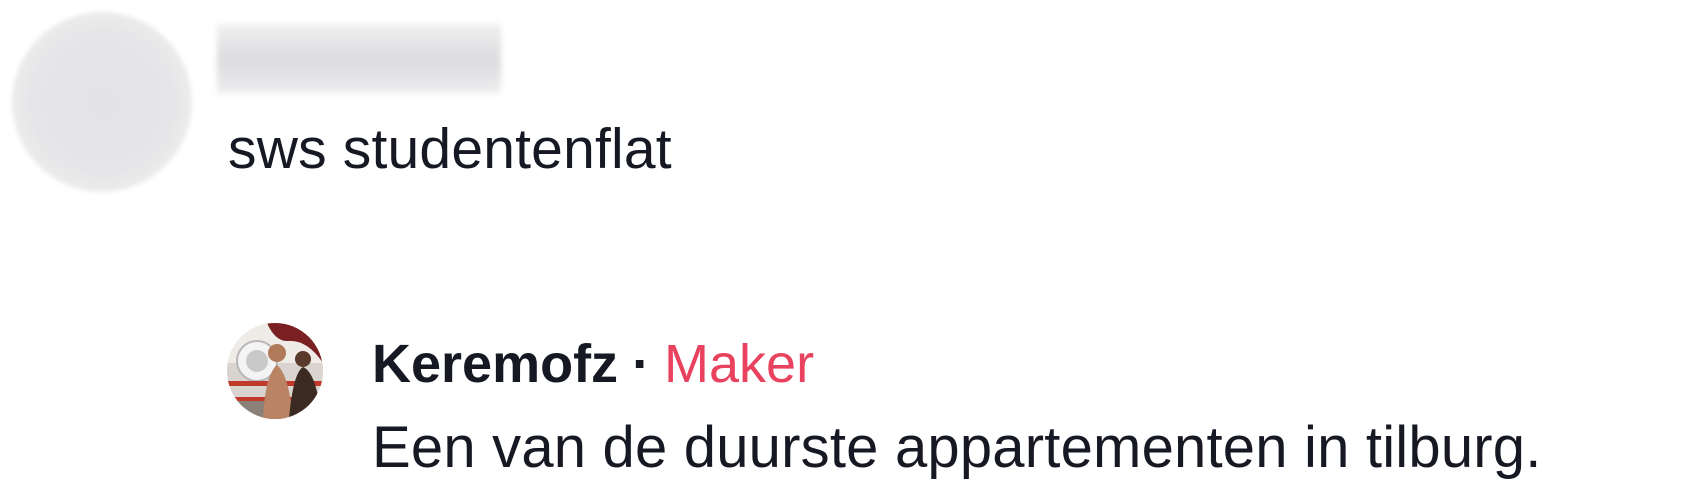 The width and height of the screenshot is (1688, 500). What do you see at coordinates (450, 149) in the screenshot?
I see `comment-text: sws studentenflat` at bounding box center [450, 149].